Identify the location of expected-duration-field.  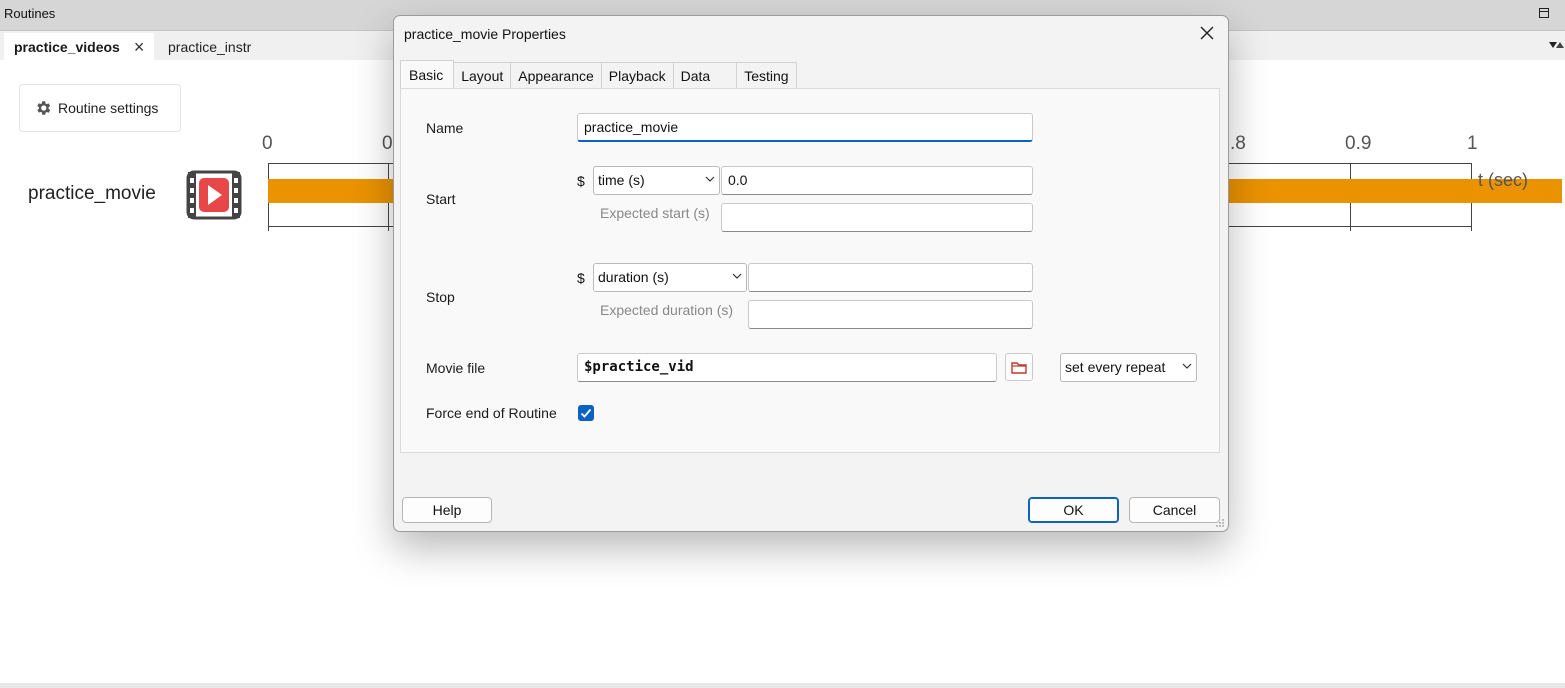
(890, 314).